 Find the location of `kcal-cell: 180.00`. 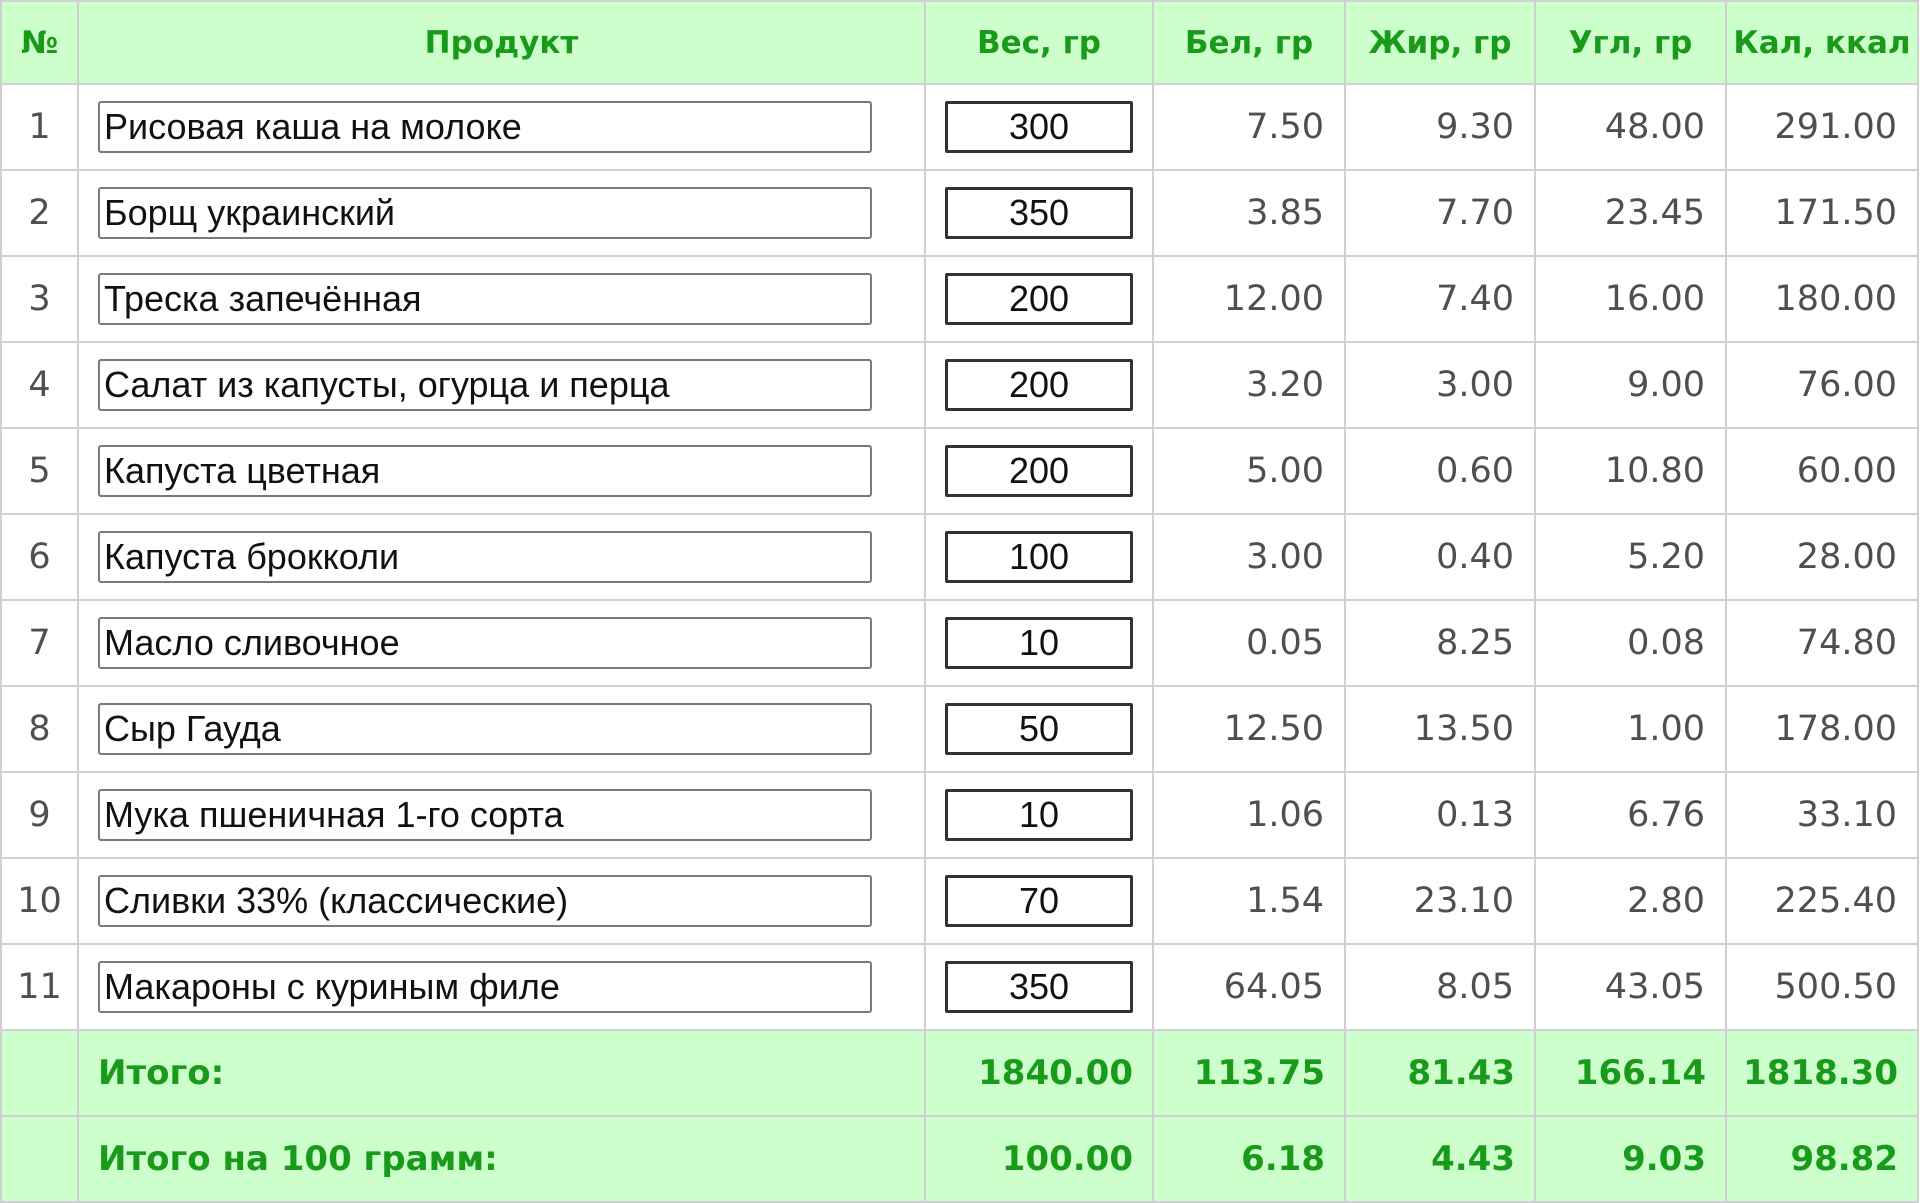

kcal-cell: 180.00 is located at coordinates (1822, 299).